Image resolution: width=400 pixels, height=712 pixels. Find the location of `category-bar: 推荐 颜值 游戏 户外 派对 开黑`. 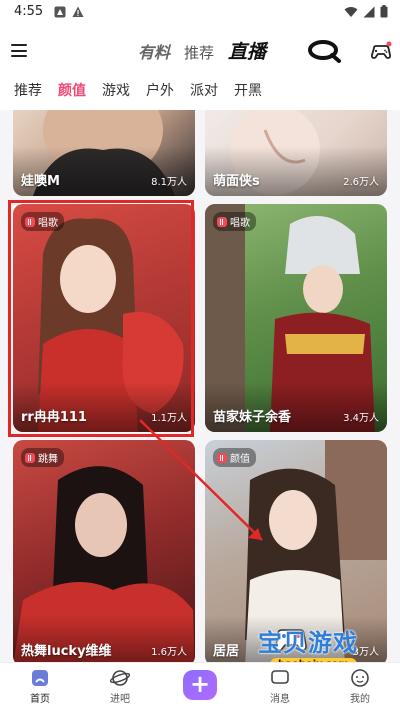

category-bar: 推荐 颜值 游戏 户外 派对 开黑 is located at coordinates (200, 92).